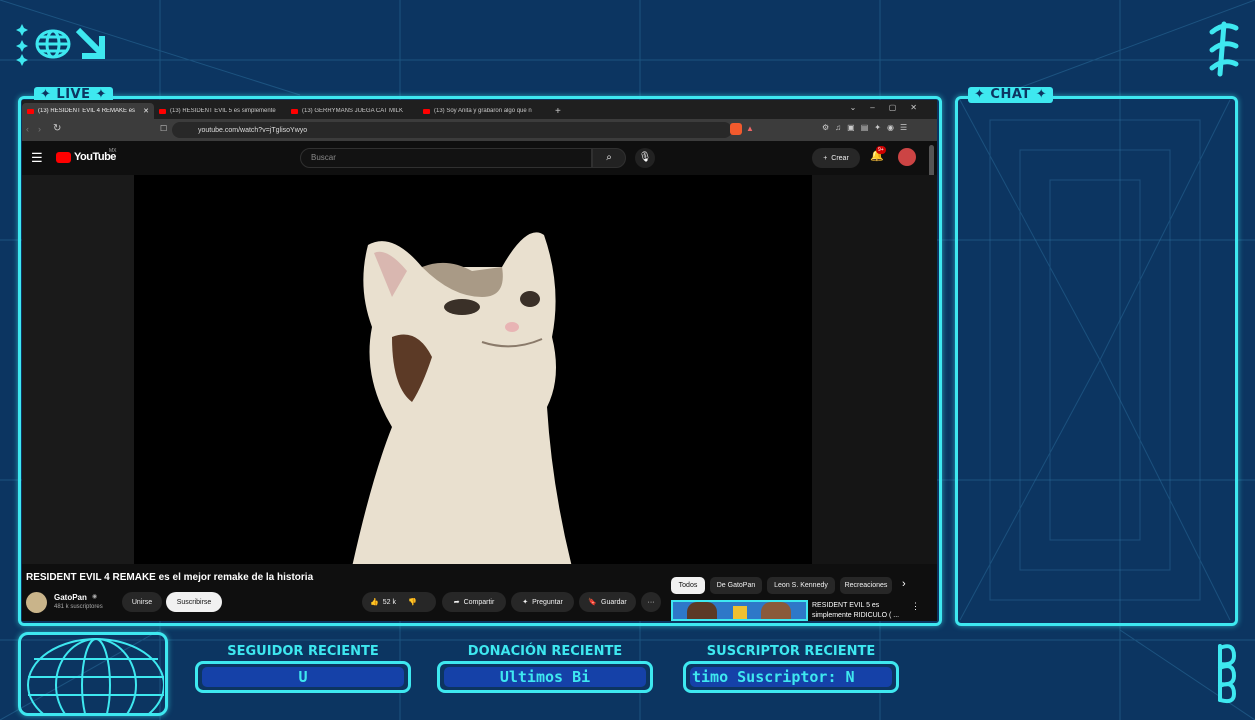 Image resolution: width=1255 pixels, height=720 pixels. What do you see at coordinates (545, 651) in the screenshot?
I see `recent-donation-label: DONACIÓN RECIENTE` at bounding box center [545, 651].